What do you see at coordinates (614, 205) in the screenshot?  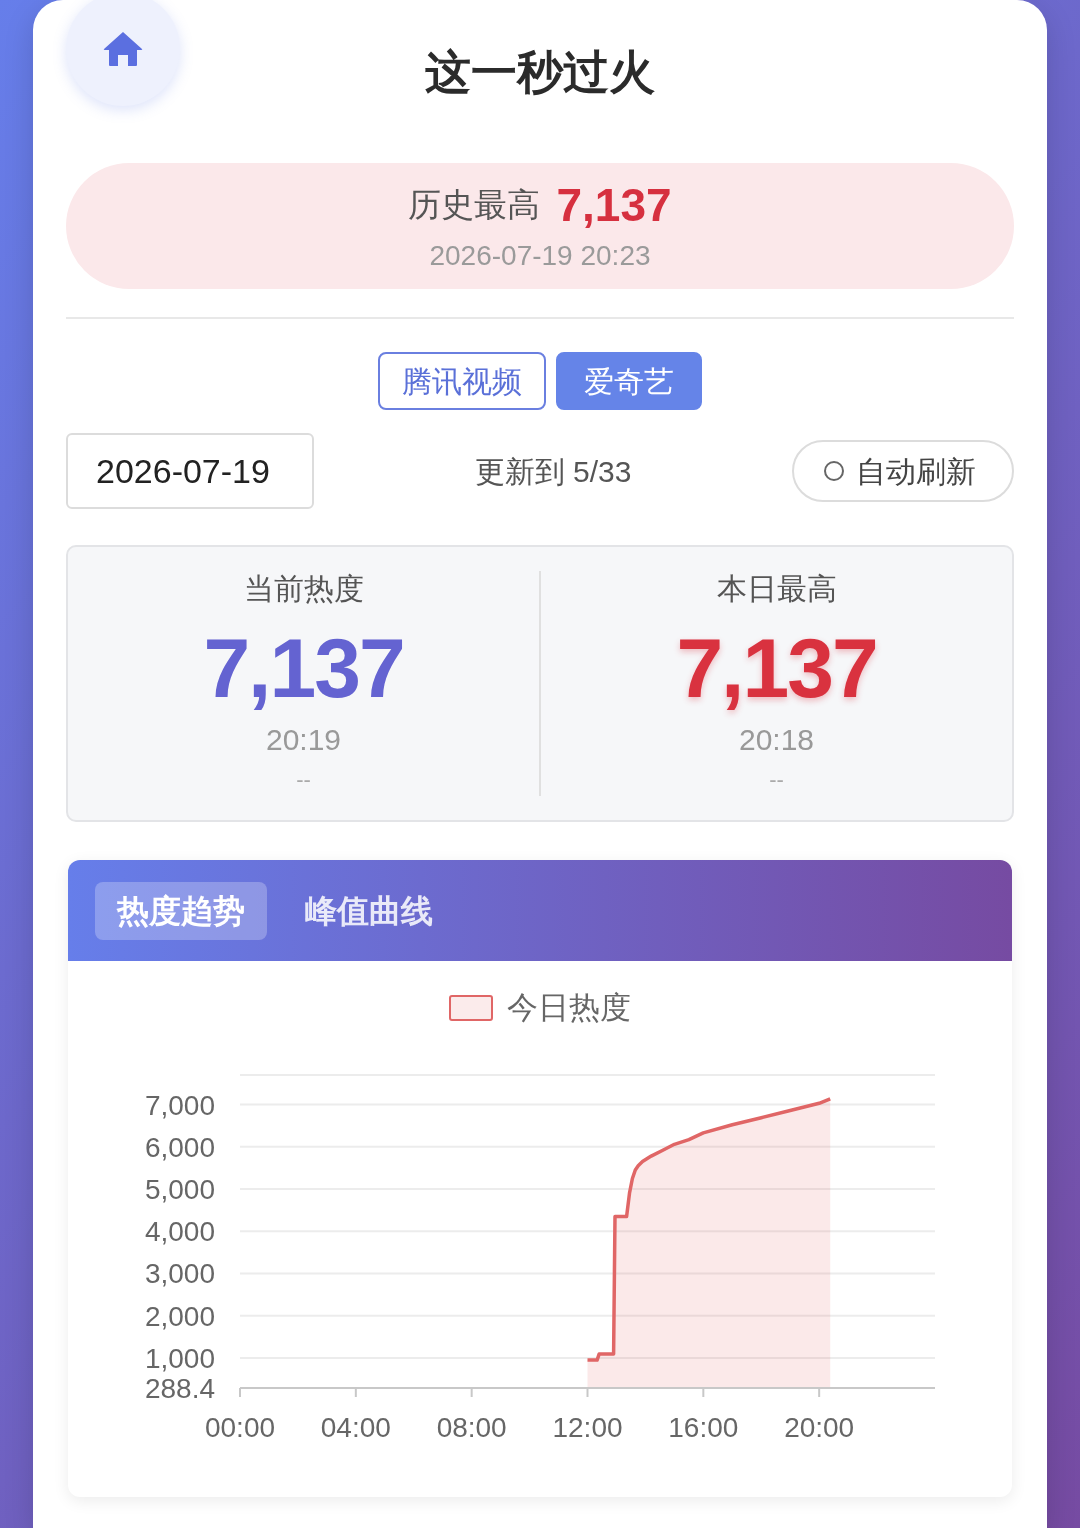 I see `record-value: 7,137` at bounding box center [614, 205].